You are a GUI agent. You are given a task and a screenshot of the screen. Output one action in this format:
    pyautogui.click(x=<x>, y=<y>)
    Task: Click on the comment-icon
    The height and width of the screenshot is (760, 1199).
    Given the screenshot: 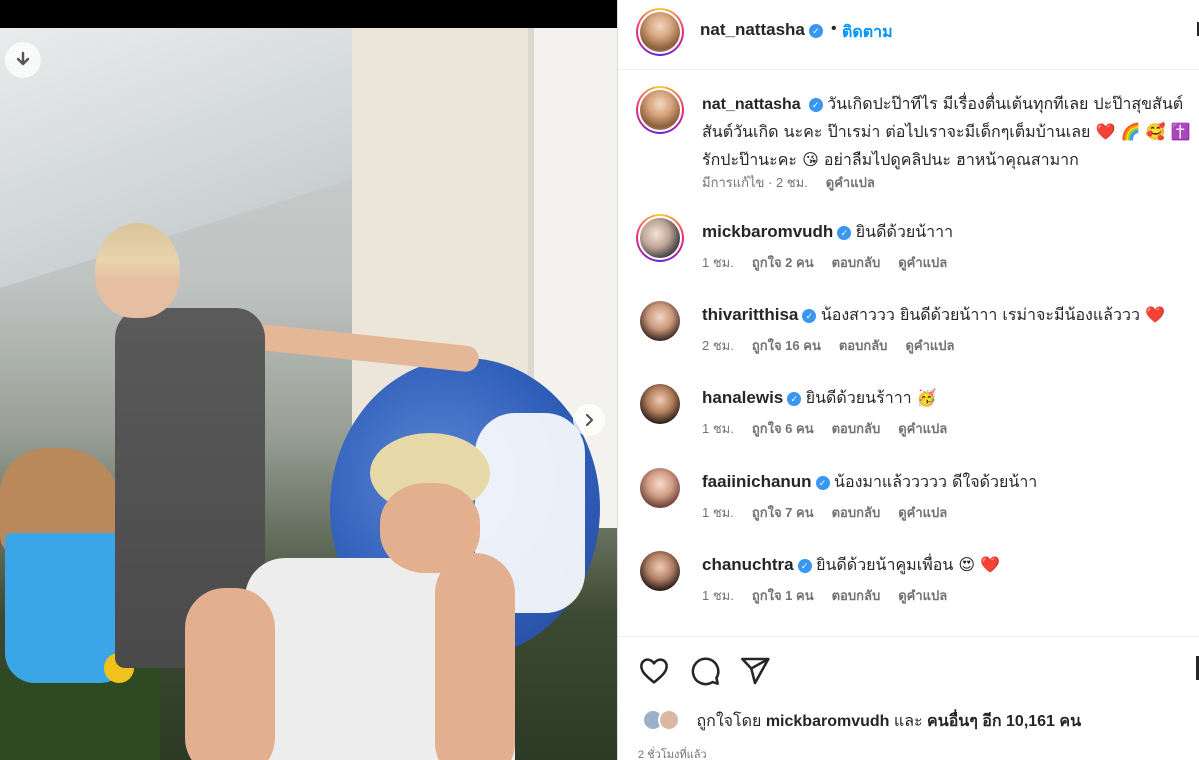 What is the action you would take?
    pyautogui.click(x=705, y=671)
    